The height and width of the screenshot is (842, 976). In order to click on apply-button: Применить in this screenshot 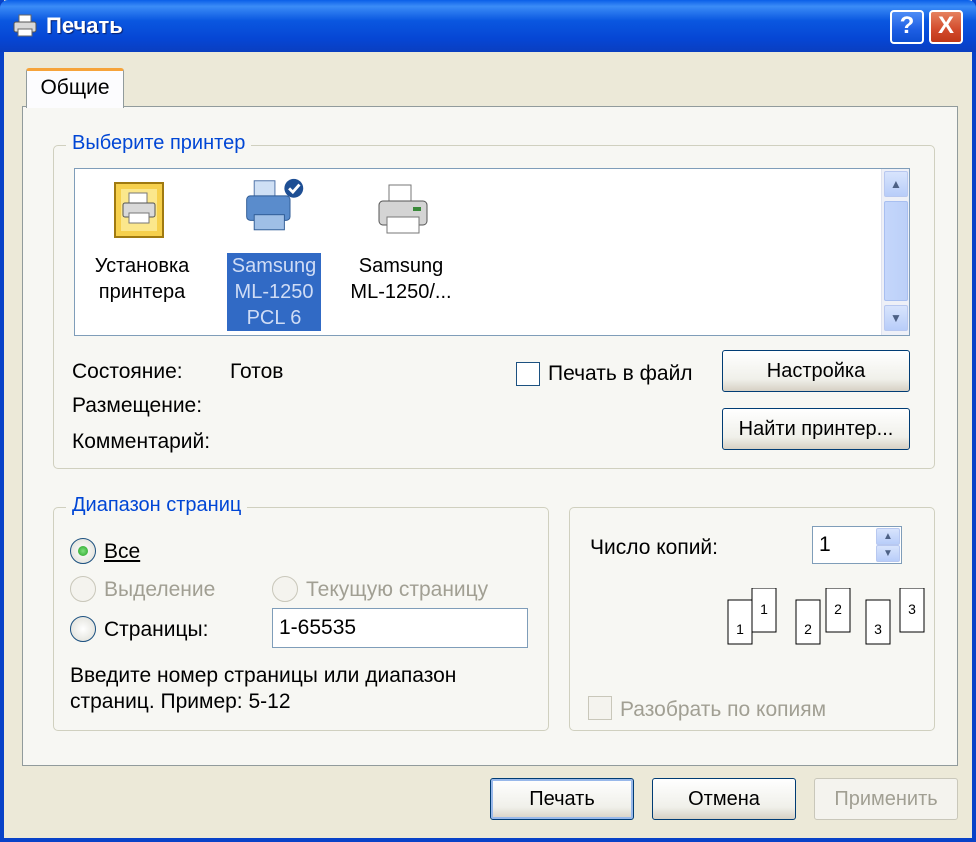, I will do `click(886, 799)`.